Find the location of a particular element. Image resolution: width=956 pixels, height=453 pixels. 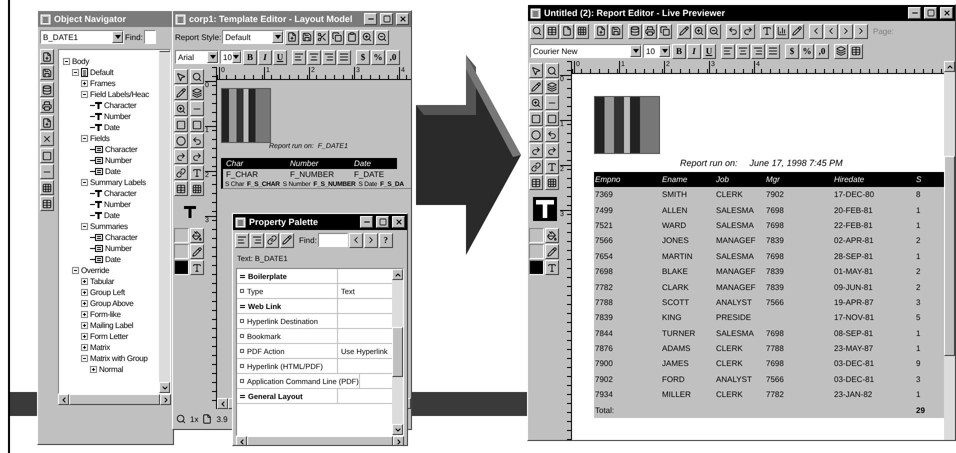

tree-item: Form Letter is located at coordinates (109, 336).